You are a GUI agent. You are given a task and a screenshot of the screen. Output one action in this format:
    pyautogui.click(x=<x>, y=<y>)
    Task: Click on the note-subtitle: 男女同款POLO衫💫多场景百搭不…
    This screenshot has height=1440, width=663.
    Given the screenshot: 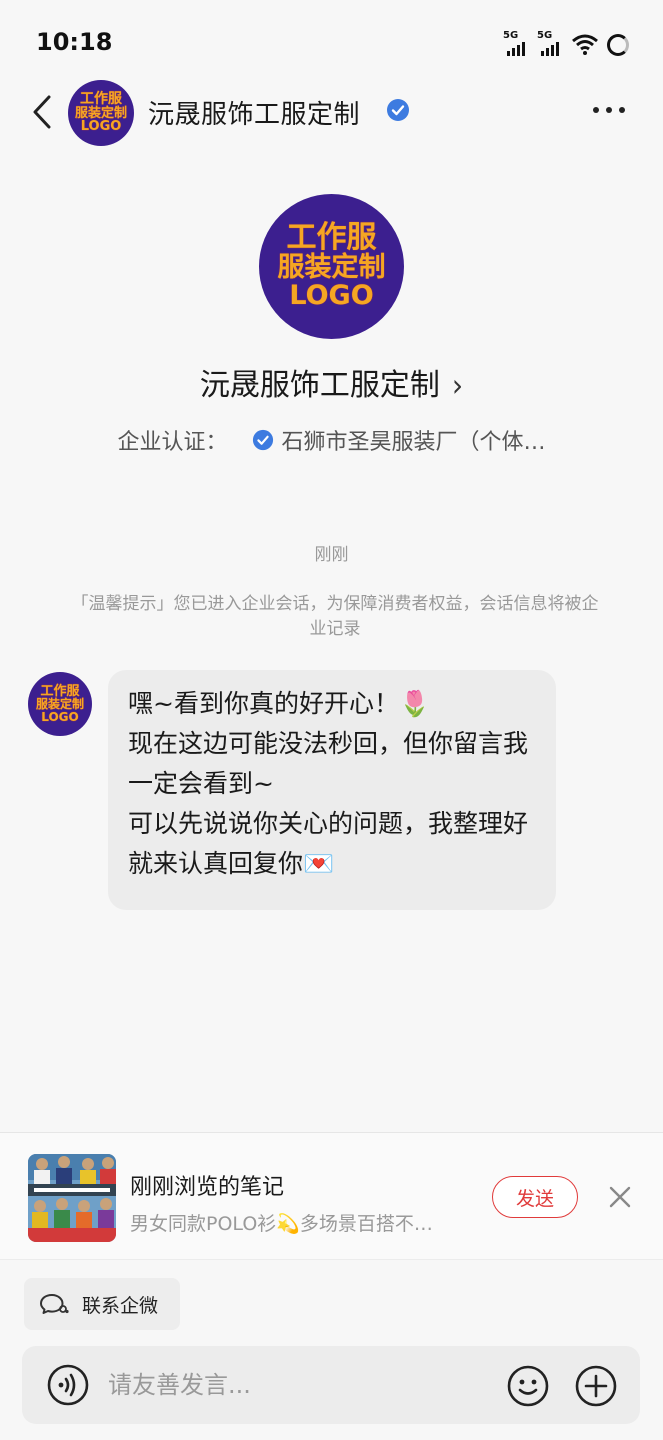 What is the action you would take?
    pyautogui.click(x=281, y=1224)
    